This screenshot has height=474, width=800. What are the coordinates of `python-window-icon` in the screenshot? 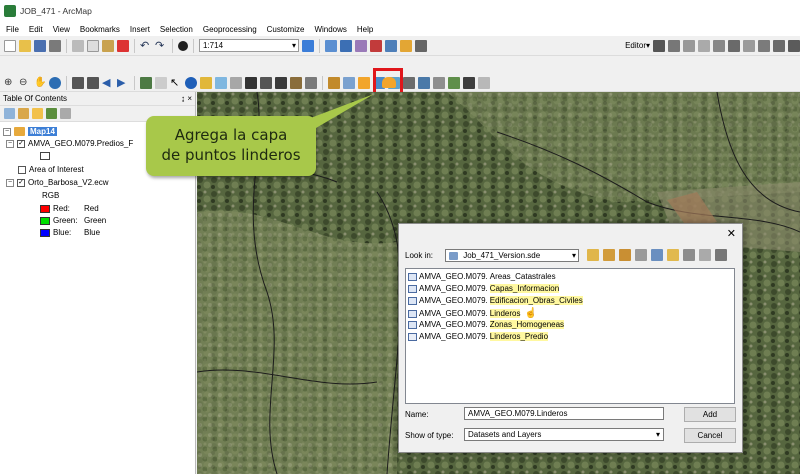 It's located at (391, 45).